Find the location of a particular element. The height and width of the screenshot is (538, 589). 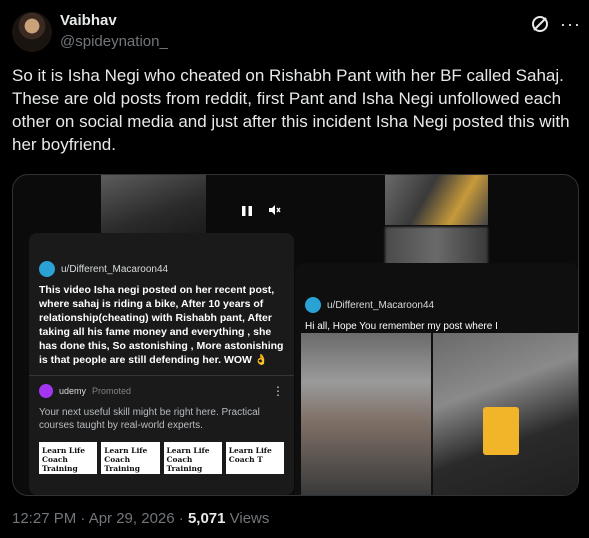

udemy-icon is located at coordinates (46, 391).